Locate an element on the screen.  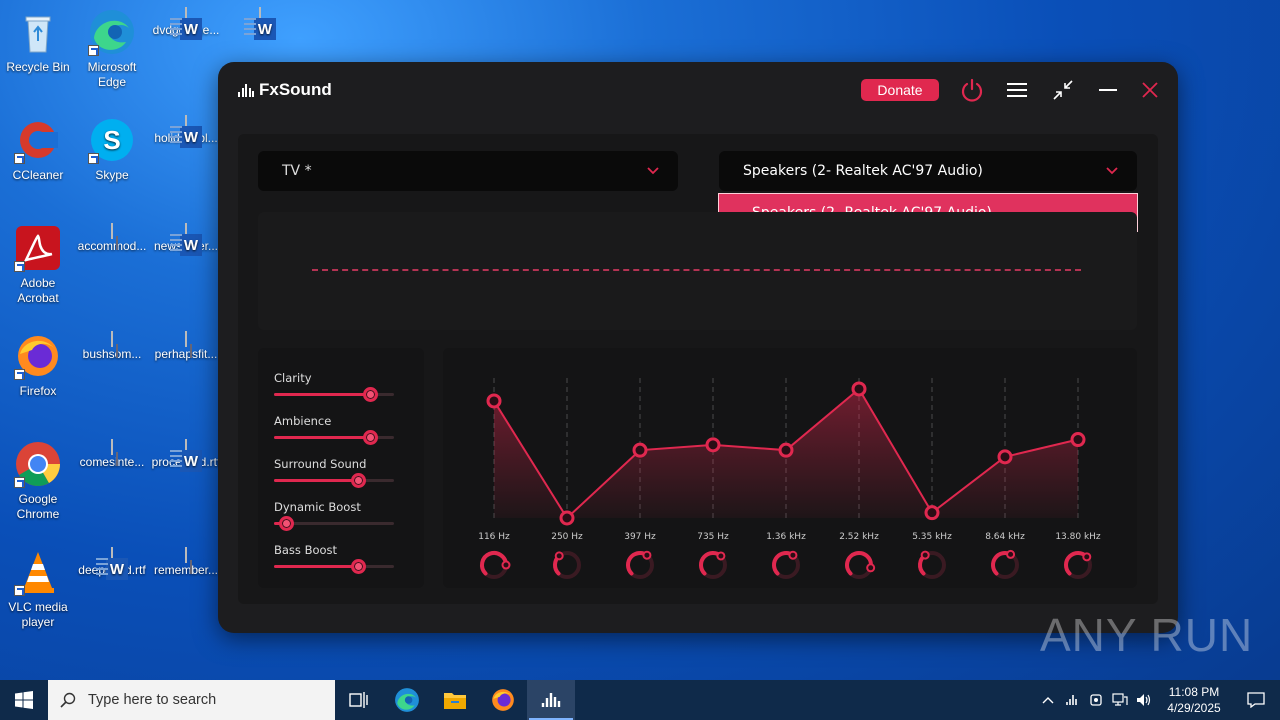
task-view-button is located at coordinates (359, 700).